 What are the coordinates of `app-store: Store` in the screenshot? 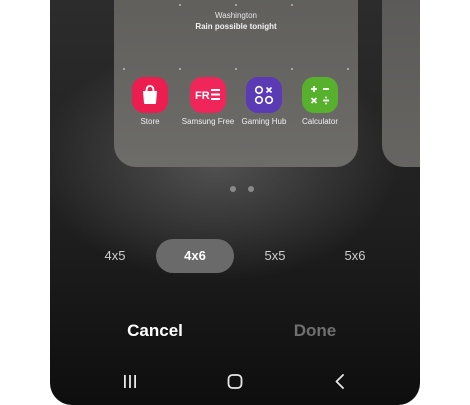 It's located at (150, 101).